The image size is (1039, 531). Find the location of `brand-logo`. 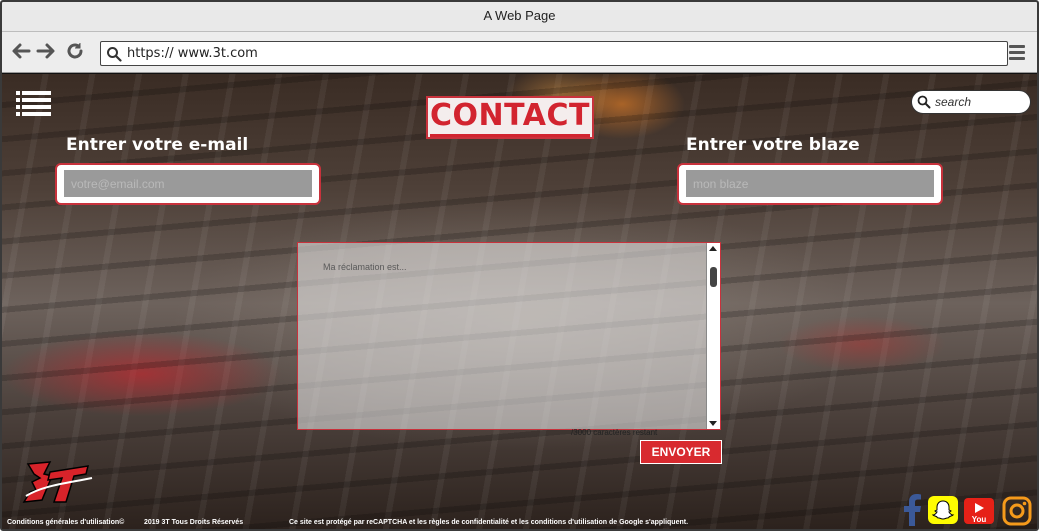

brand-logo is located at coordinates (59, 481).